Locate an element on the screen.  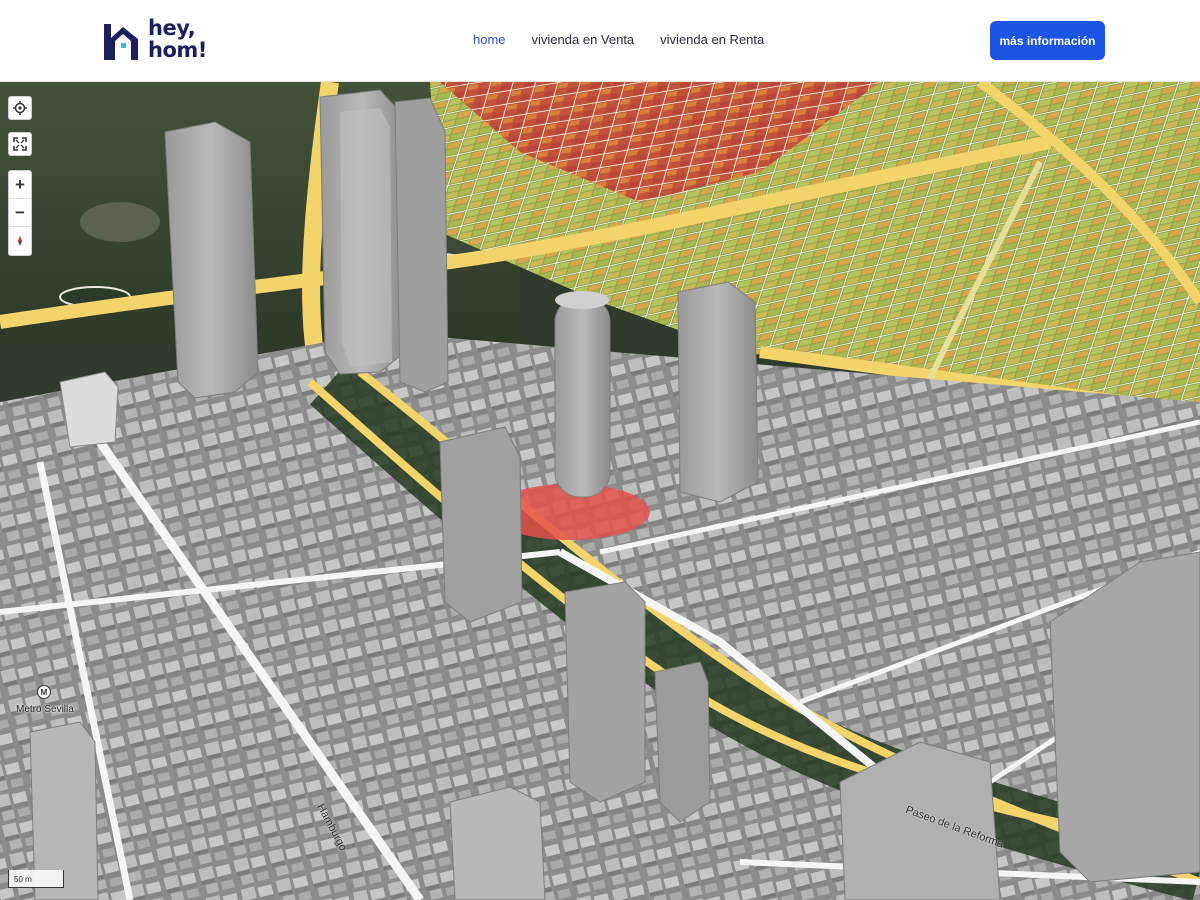
fullscreen-icon is located at coordinates (20, 144).